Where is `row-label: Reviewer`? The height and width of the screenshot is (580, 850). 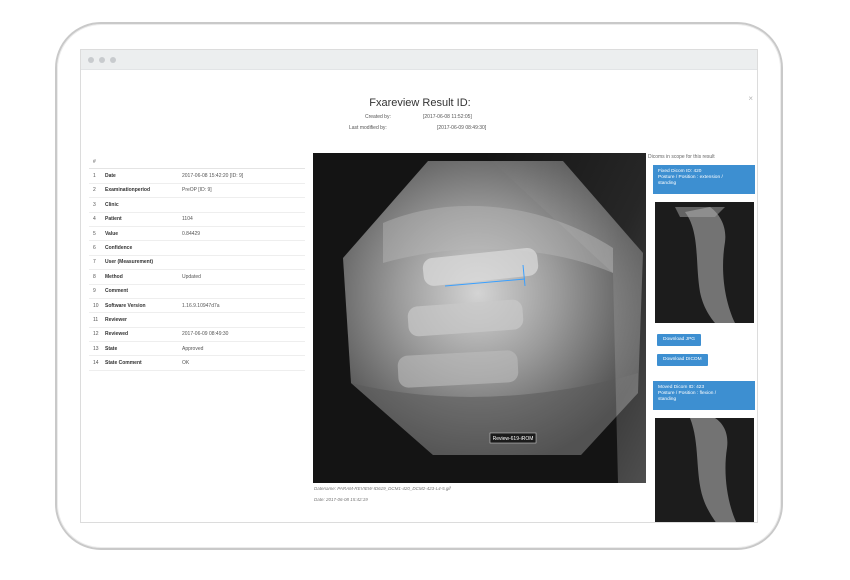
row-label: Reviewer is located at coordinates (116, 319).